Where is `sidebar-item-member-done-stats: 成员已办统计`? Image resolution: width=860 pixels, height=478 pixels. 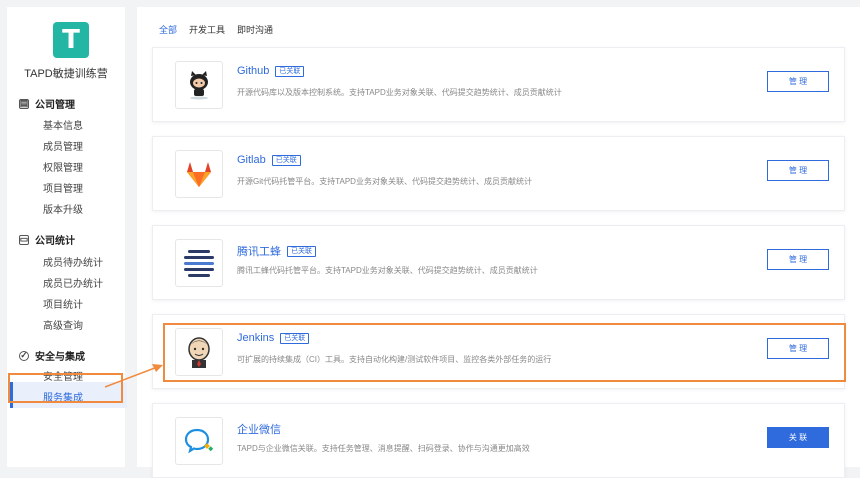 sidebar-item-member-done-stats: 成员已办统计 is located at coordinates (73, 282).